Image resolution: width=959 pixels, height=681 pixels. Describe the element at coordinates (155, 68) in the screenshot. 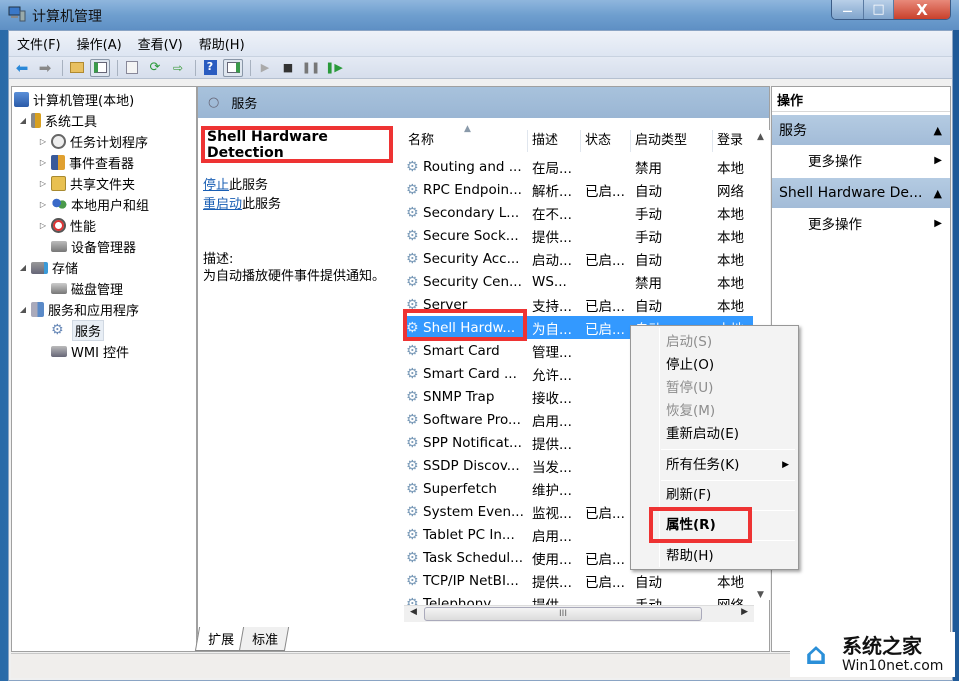

I see `refresh-button: ⟳` at that location.